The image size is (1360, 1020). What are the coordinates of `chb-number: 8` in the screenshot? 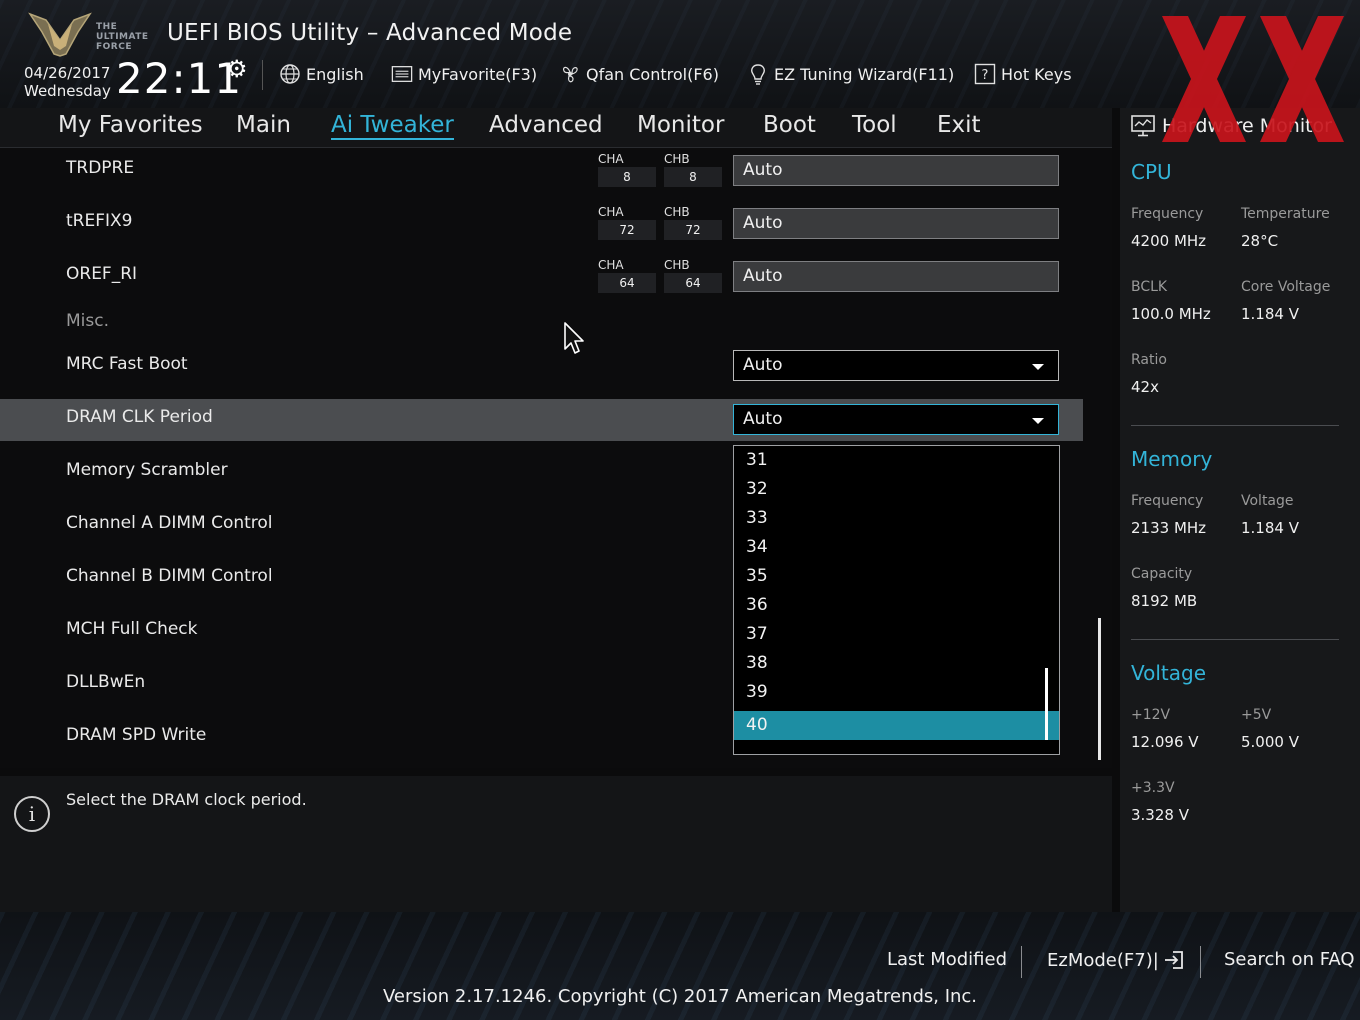 It's located at (693, 177).